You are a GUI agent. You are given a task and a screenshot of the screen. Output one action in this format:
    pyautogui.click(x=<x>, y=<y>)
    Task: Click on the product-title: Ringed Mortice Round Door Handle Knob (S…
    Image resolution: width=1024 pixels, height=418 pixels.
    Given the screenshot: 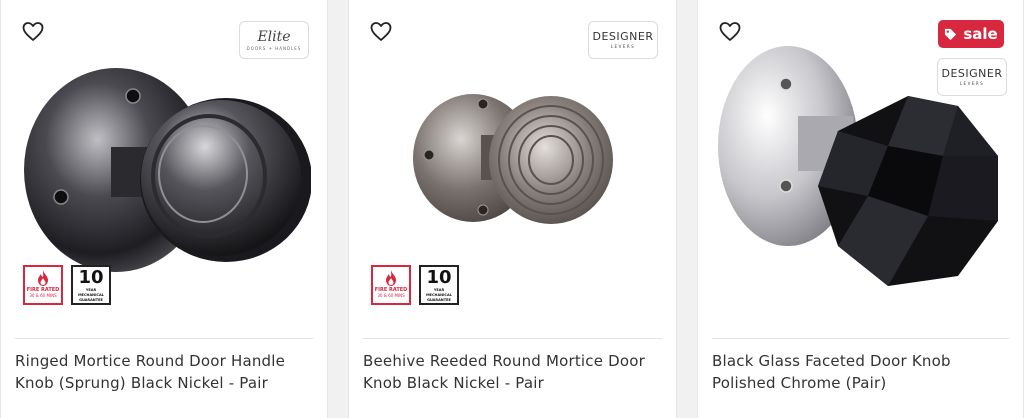 What is the action you would take?
    pyautogui.click(x=164, y=372)
    